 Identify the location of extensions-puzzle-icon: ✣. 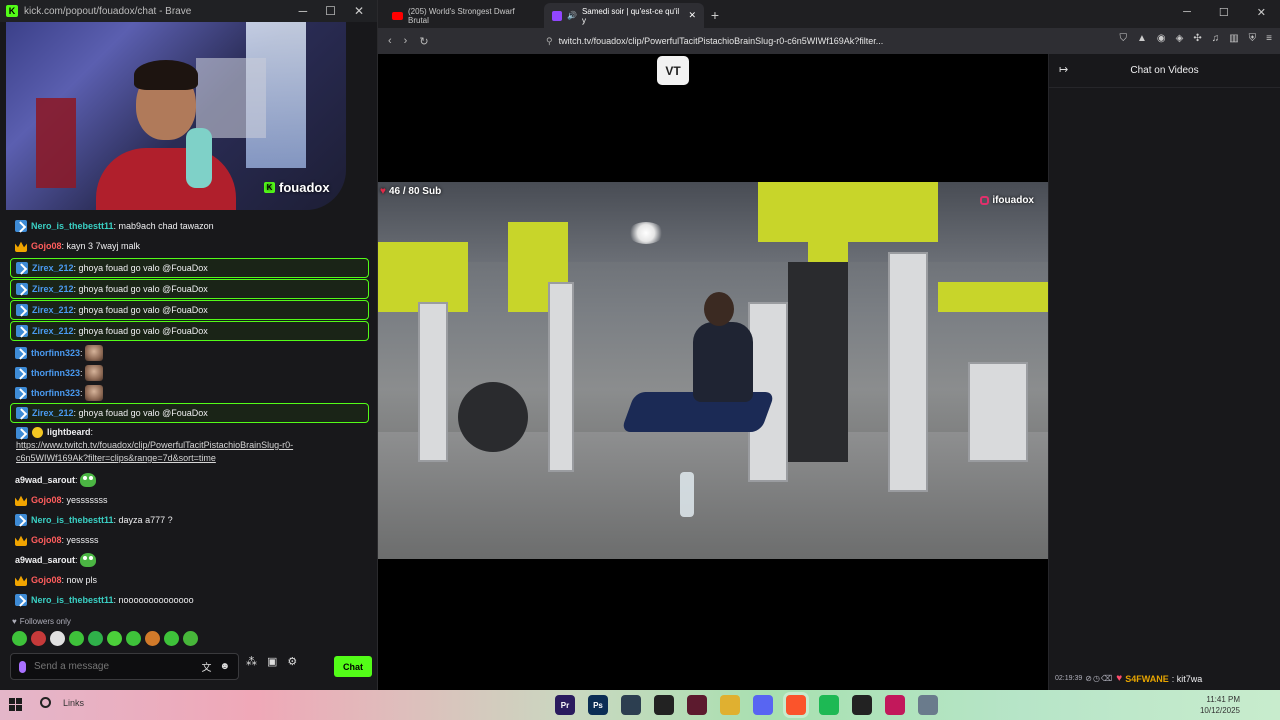
(1197, 38).